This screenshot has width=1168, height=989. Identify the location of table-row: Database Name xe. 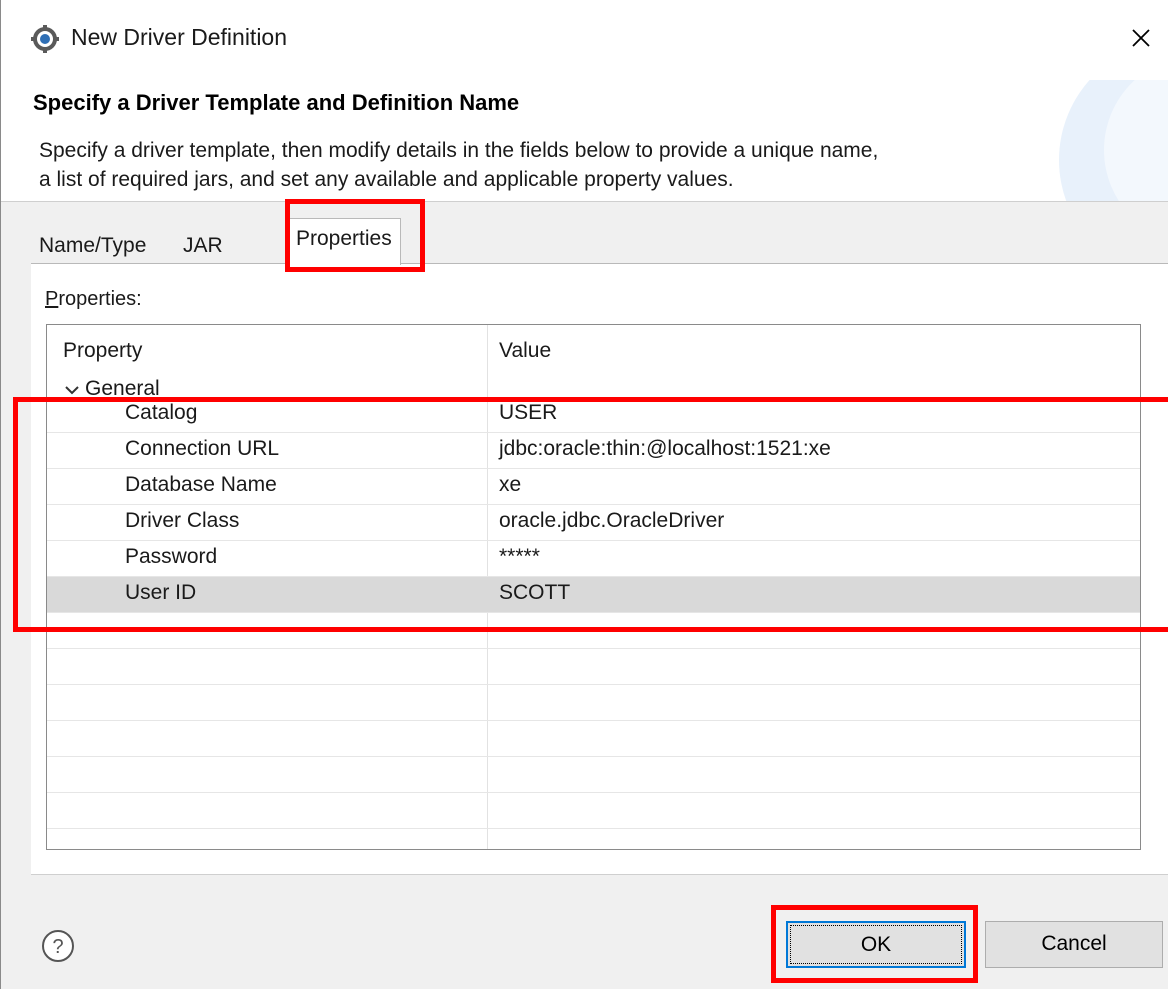
(593, 487).